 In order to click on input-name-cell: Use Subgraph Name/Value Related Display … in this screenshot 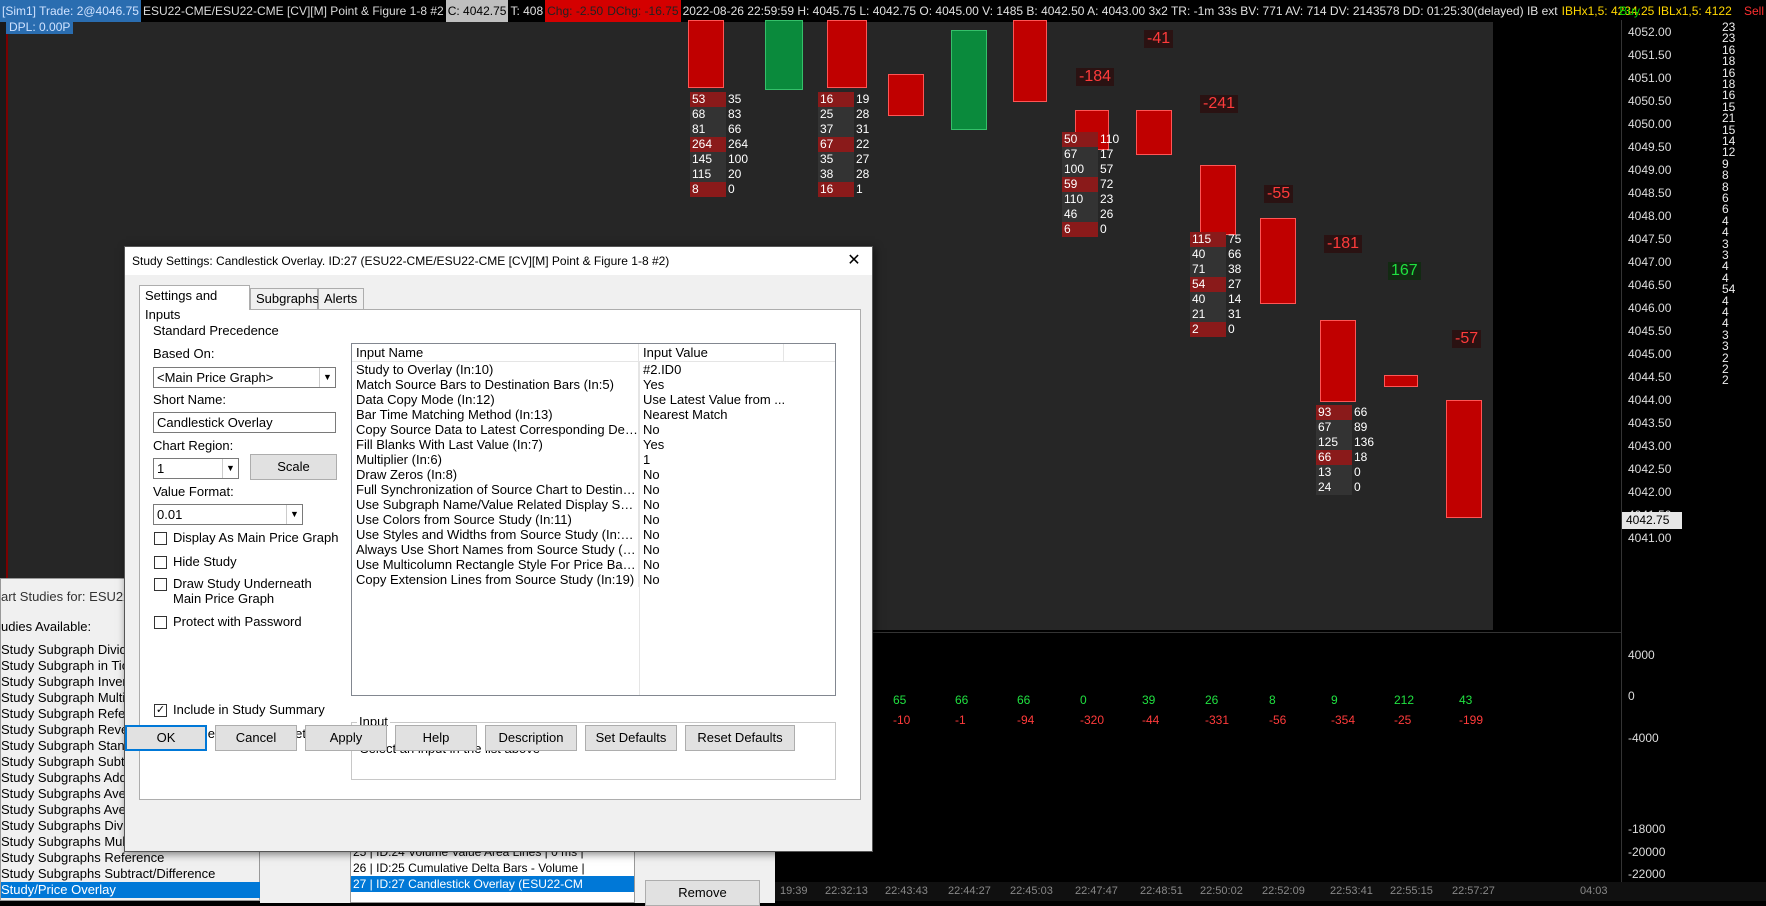, I will do `click(495, 504)`.